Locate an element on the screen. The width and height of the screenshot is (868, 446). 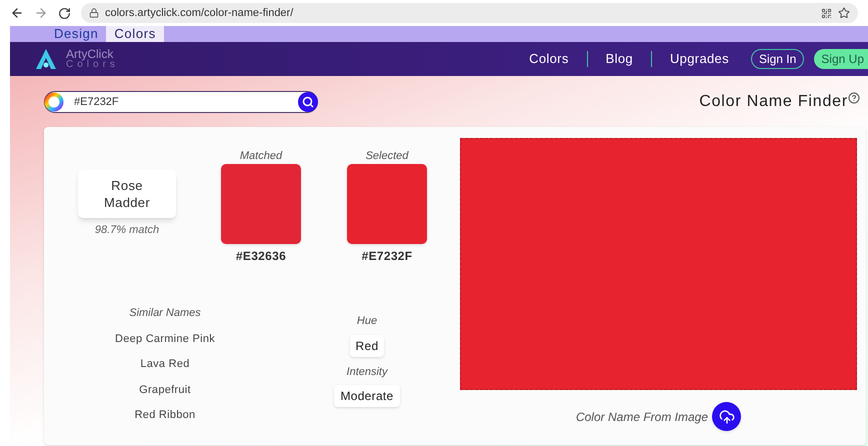
search-icon is located at coordinates (308, 102).